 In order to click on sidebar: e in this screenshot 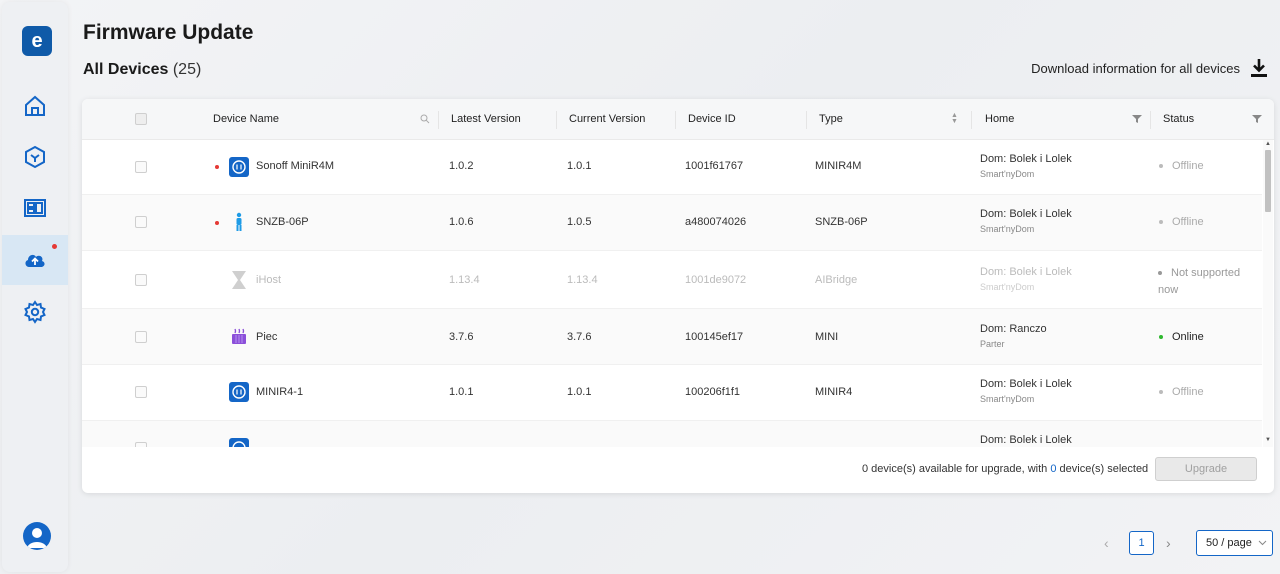, I will do `click(35, 287)`.